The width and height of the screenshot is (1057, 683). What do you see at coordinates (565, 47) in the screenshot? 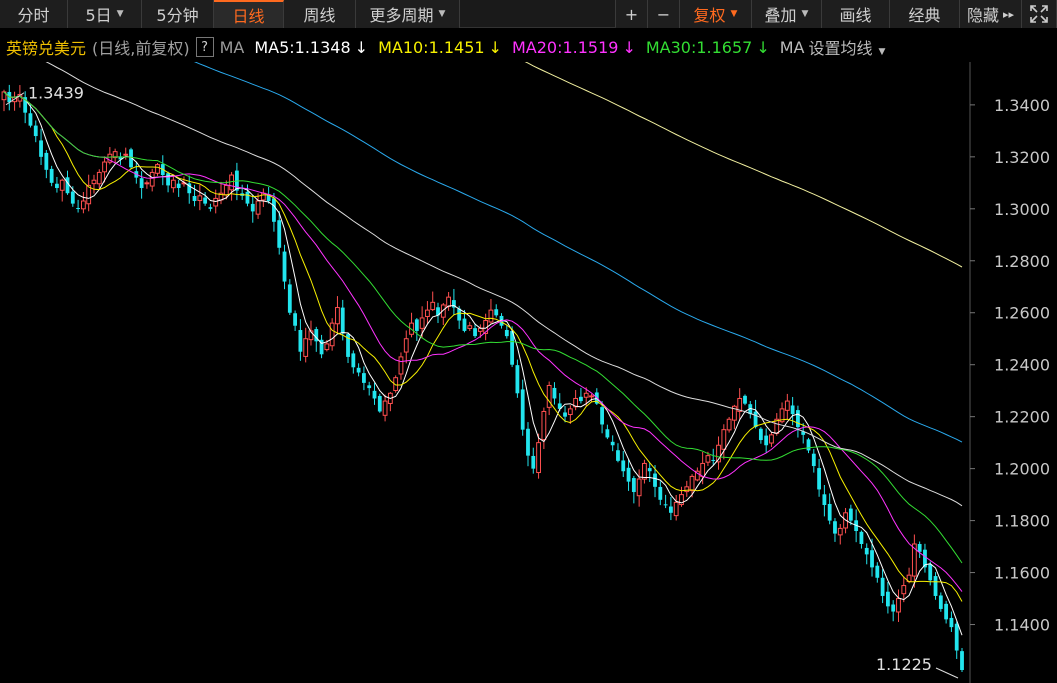
I see `legend-ma20-value: MA20:1.1519` at bounding box center [565, 47].